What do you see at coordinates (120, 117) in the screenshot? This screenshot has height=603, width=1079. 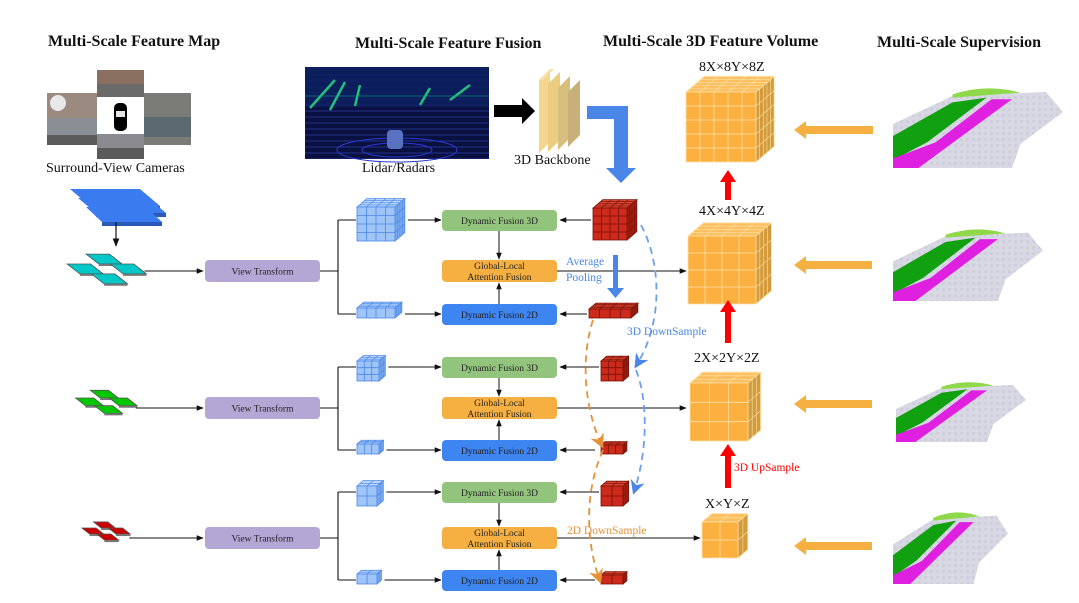 I see `car-top-view-icon` at bounding box center [120, 117].